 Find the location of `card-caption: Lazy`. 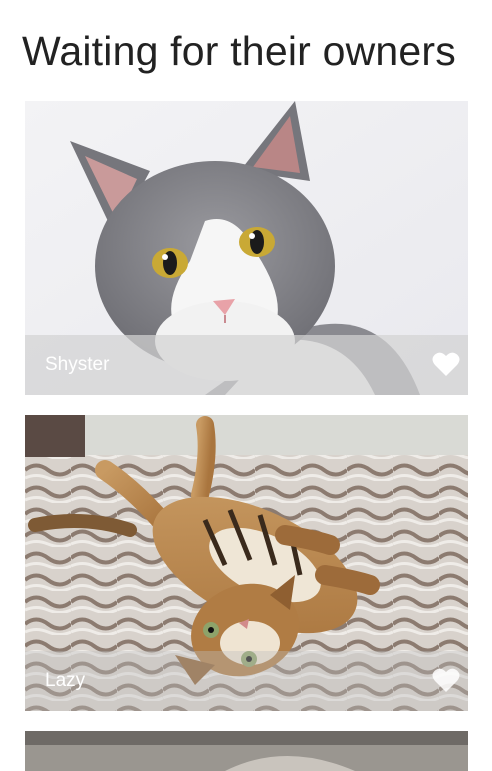

card-caption: Lazy is located at coordinates (246, 681).